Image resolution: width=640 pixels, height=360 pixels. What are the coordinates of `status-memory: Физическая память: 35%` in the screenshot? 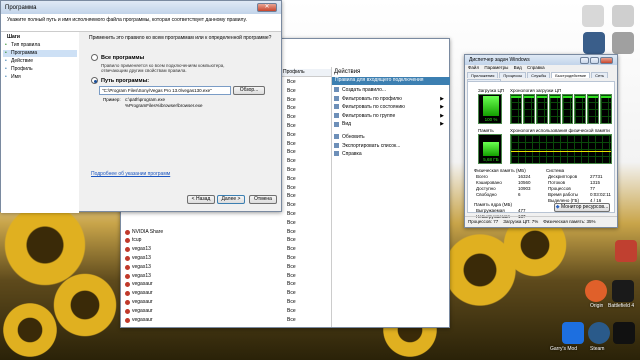 It's located at (569, 221).